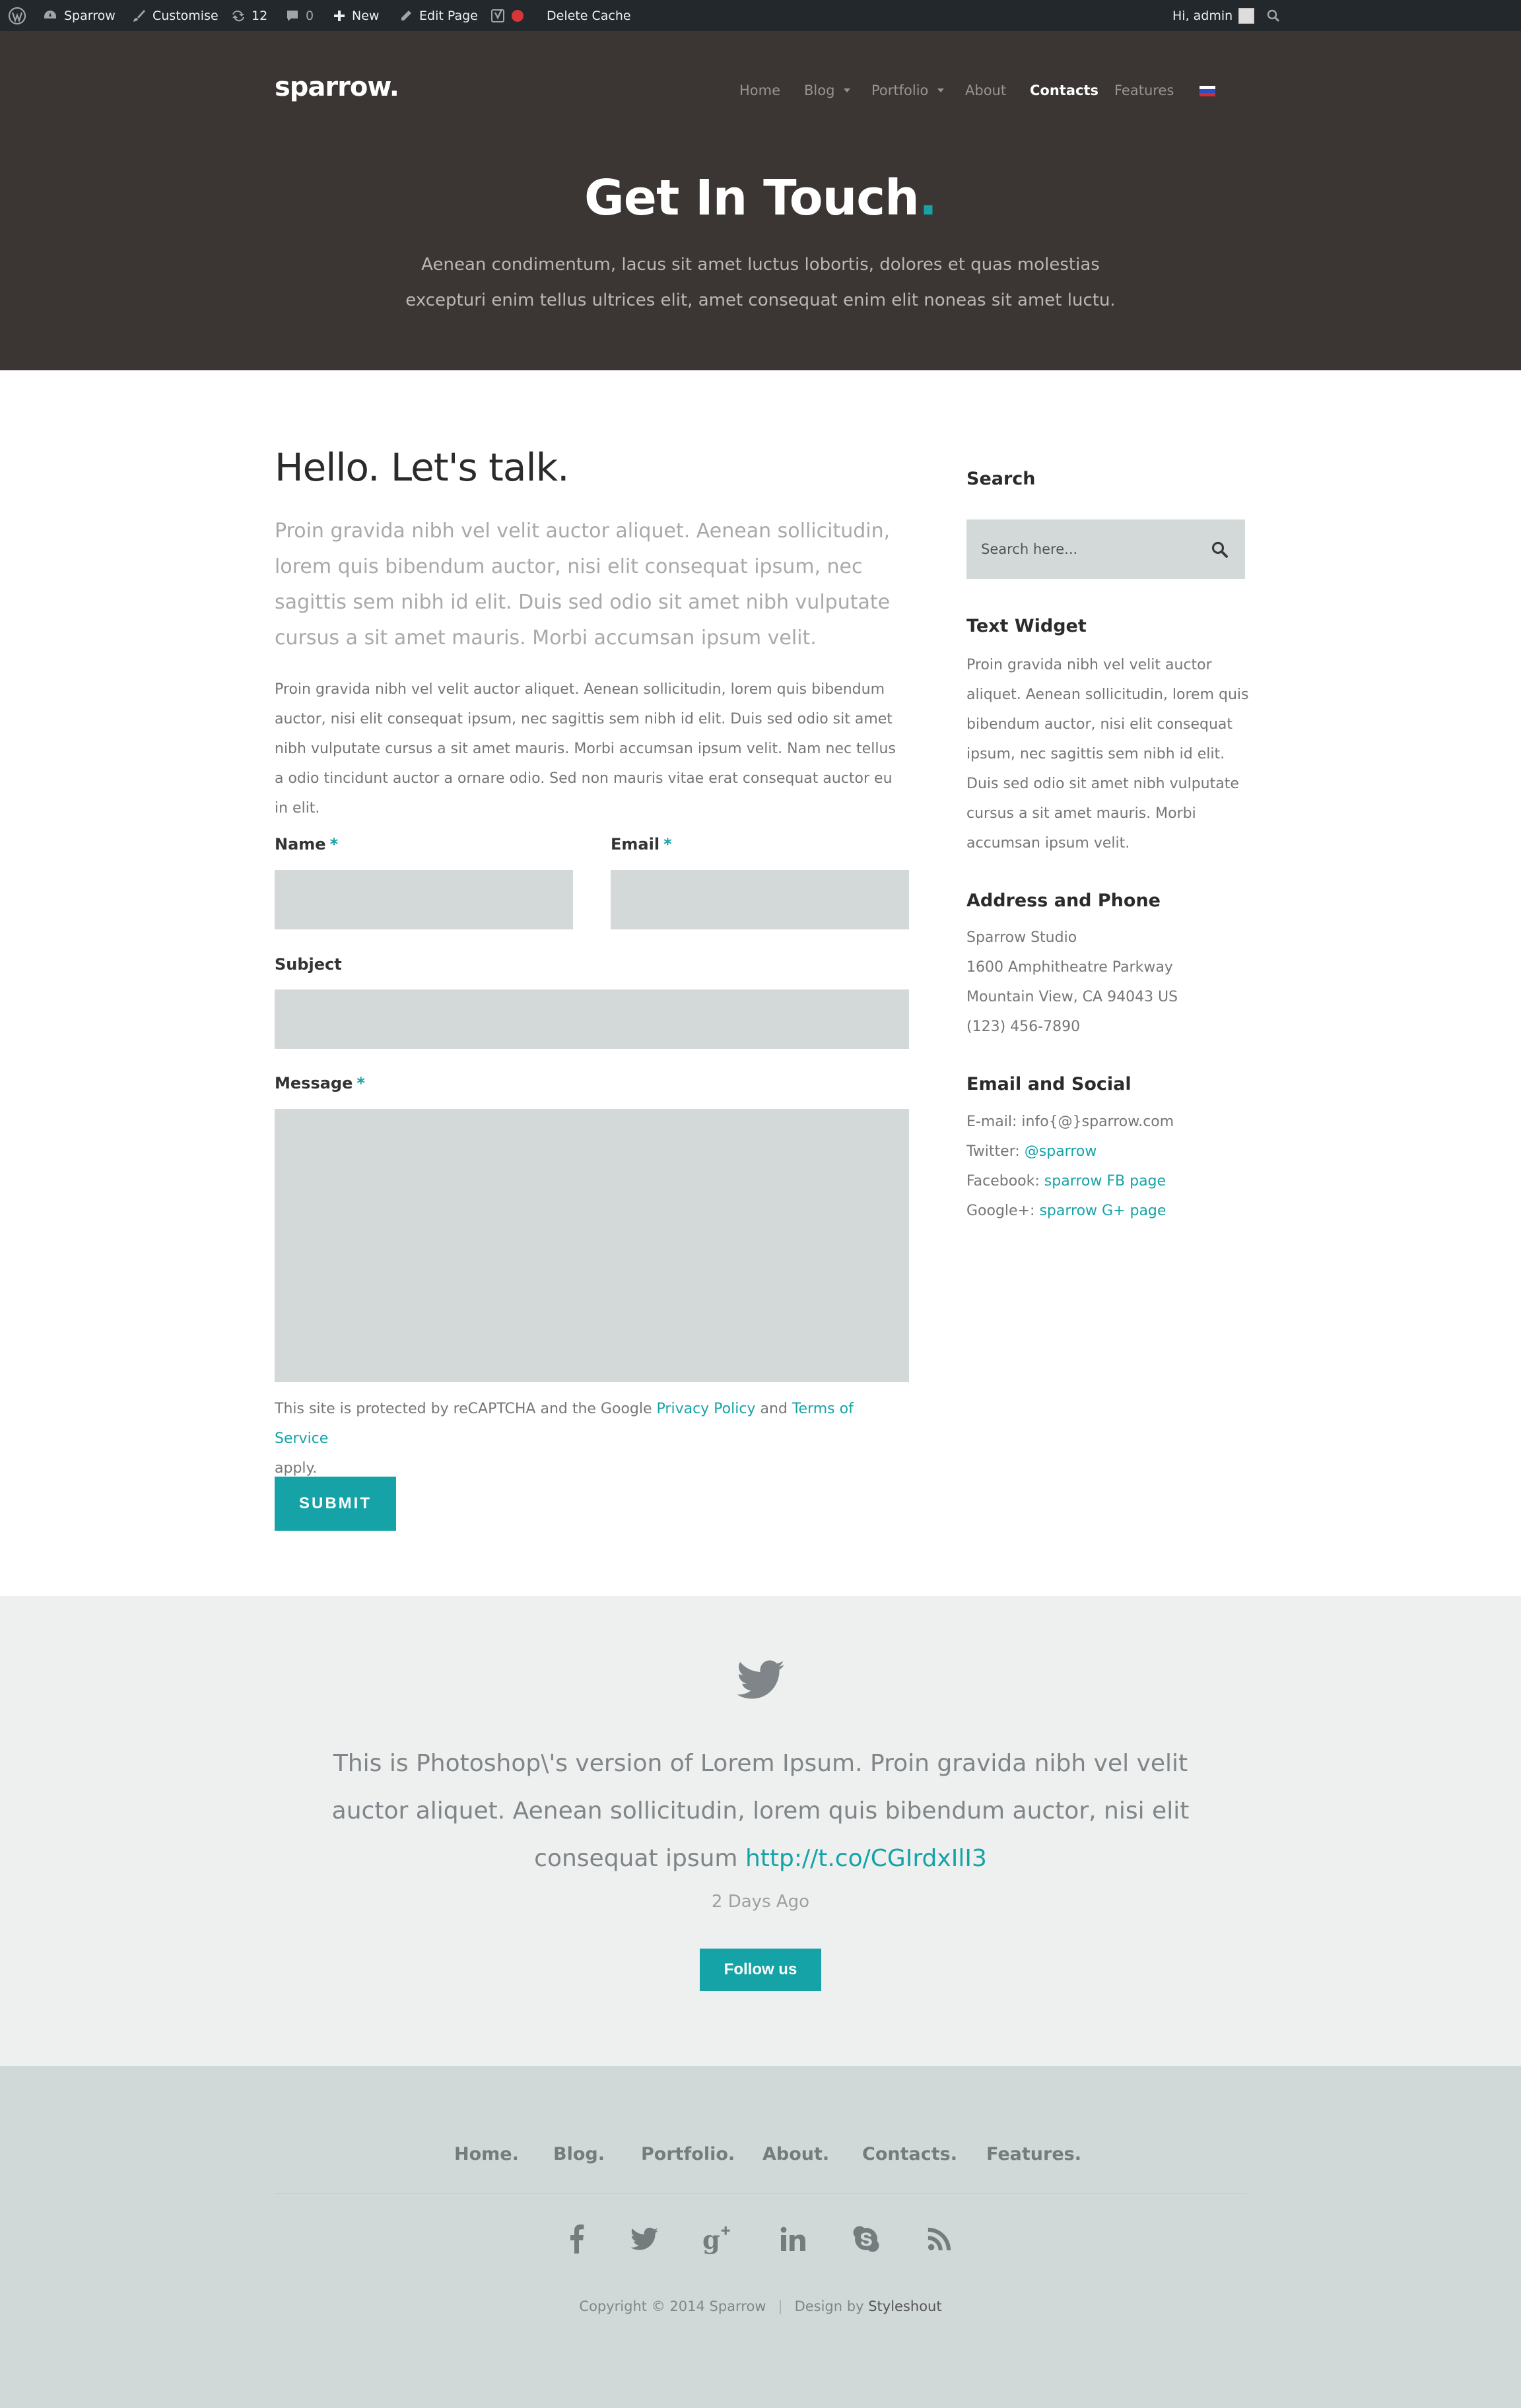 The image size is (1521, 2408). I want to click on email-row: E-mail: info{@}sparrow.com, so click(1111, 1122).